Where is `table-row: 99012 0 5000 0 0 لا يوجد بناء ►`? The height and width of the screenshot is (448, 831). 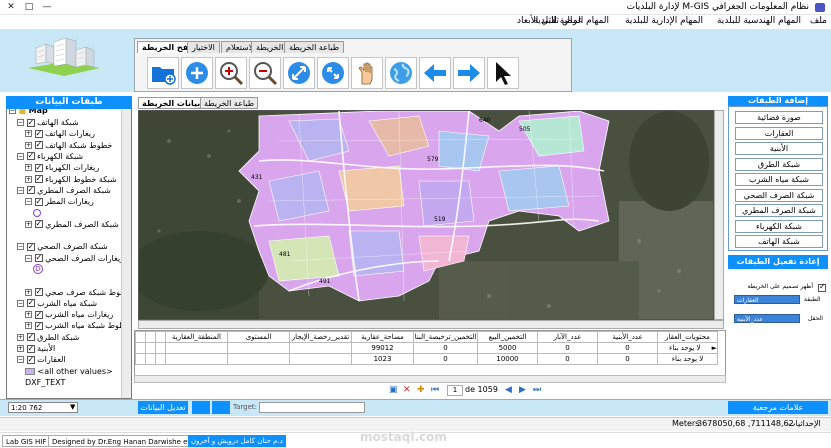 table-row: 99012 0 5000 0 0 لا يوجد بناء ► is located at coordinates (426, 348).